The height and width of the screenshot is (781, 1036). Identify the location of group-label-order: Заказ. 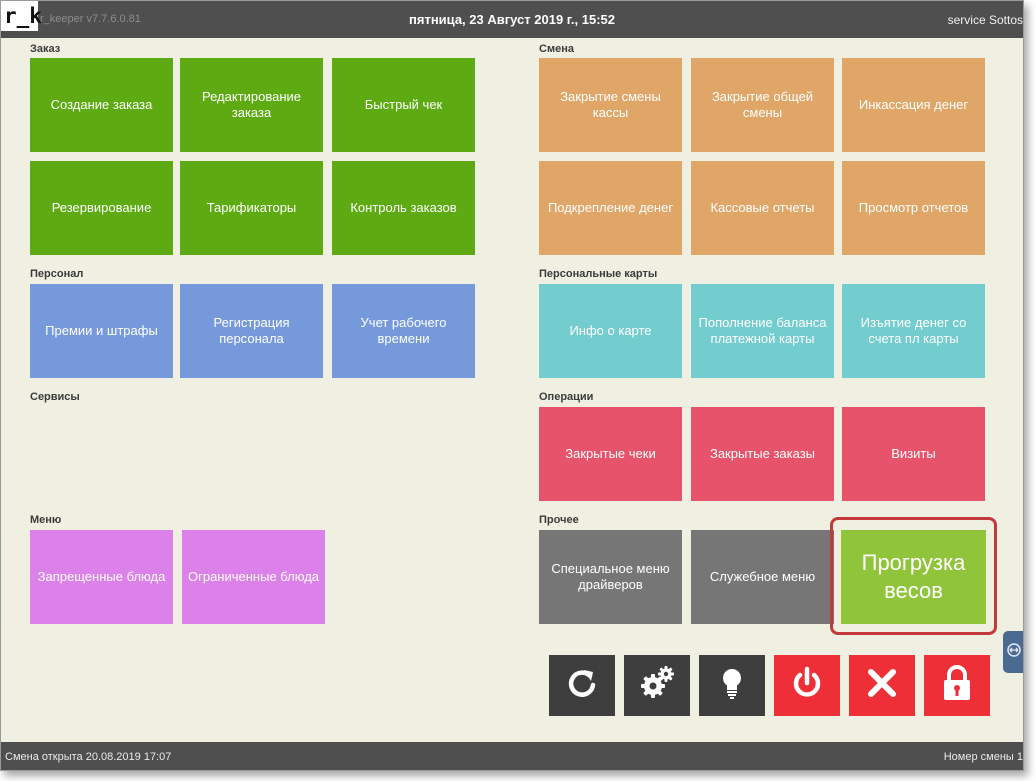
(45, 49).